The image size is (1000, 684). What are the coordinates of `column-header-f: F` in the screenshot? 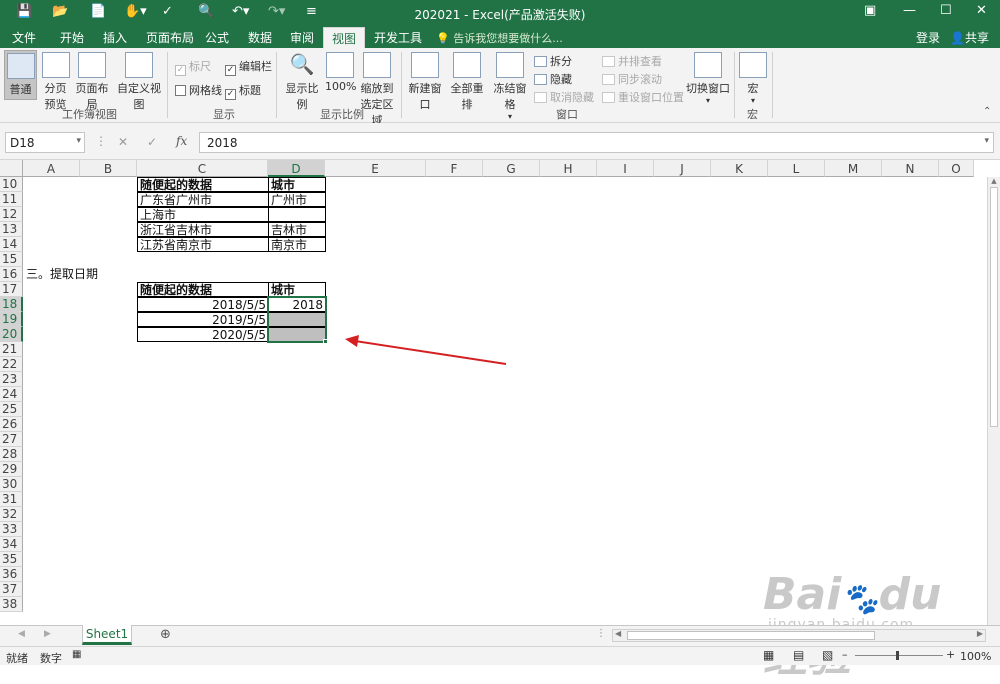 It's located at (454, 168).